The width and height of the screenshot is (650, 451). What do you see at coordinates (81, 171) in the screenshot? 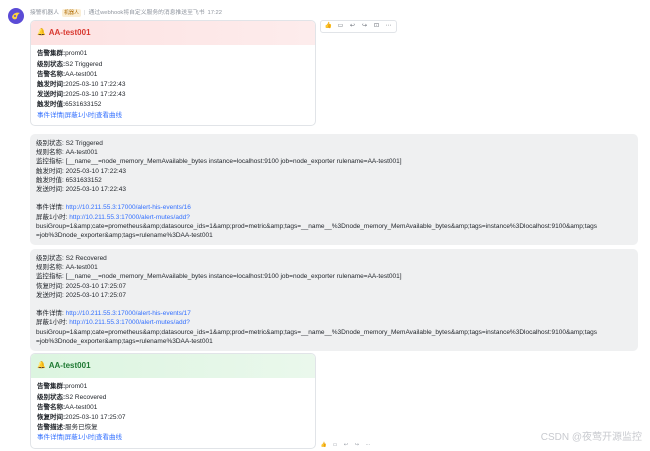
I see `message-line: 触发时间: 2025-03-10 17:22:43` at bounding box center [81, 171].